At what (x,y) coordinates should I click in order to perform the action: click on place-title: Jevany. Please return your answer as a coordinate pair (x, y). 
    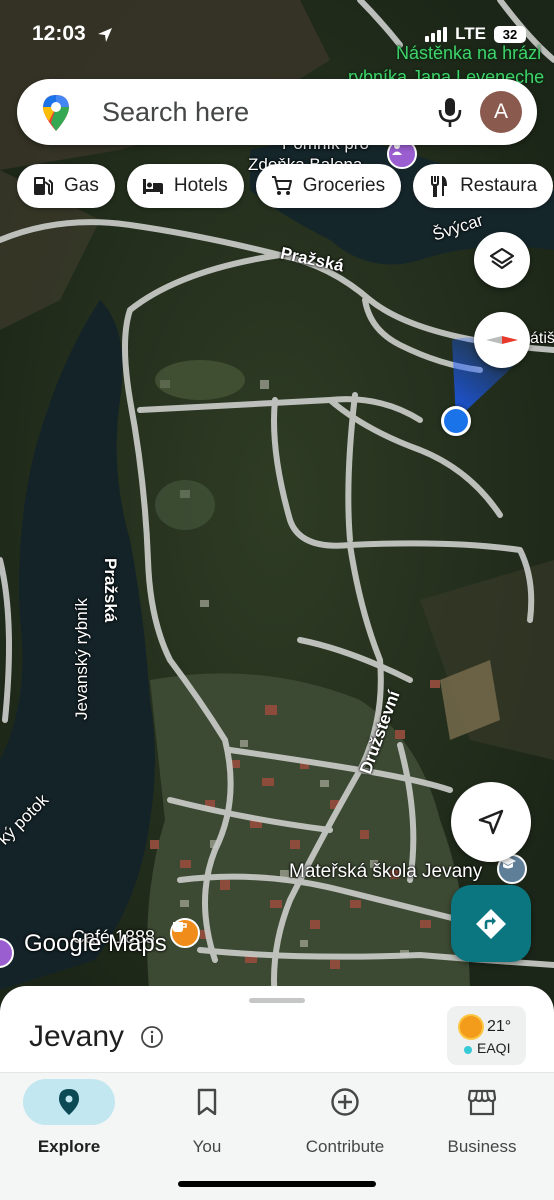
    Looking at the image, I should click on (77, 1036).